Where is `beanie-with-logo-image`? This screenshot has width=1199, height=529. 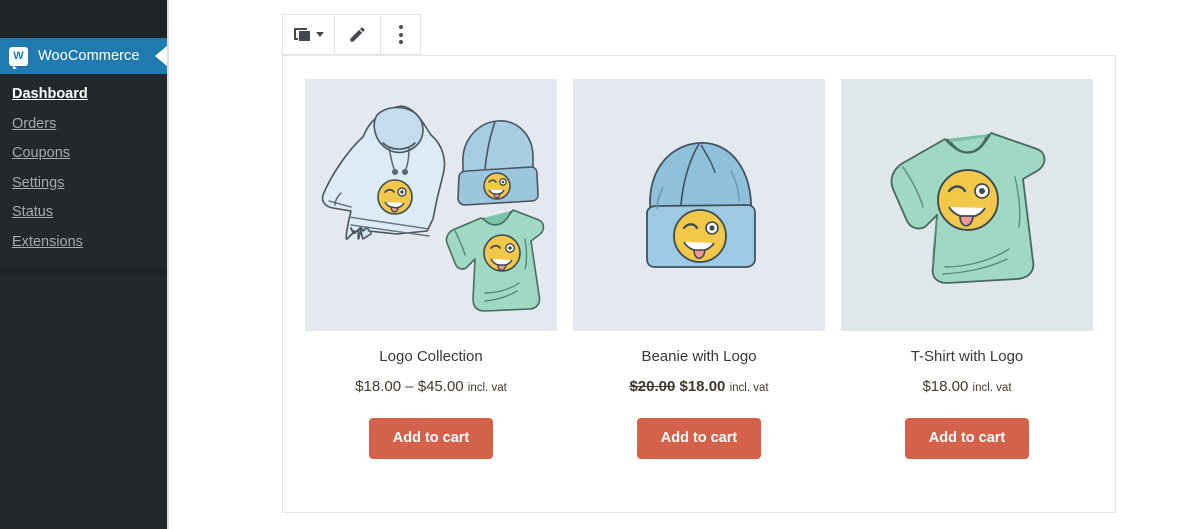
beanie-with-logo-image is located at coordinates (699, 205).